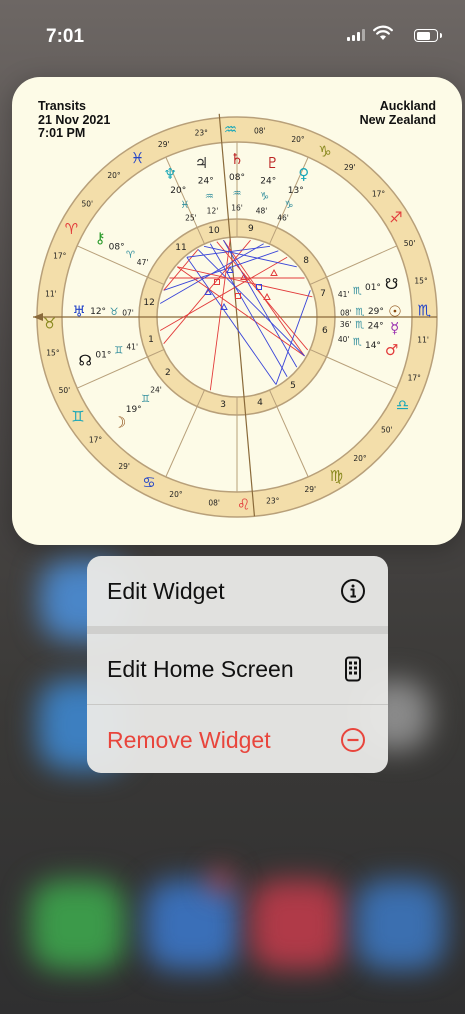 This screenshot has width=465, height=1014. I want to click on zodiac-sign-glyph: ♈, so click(71, 229).